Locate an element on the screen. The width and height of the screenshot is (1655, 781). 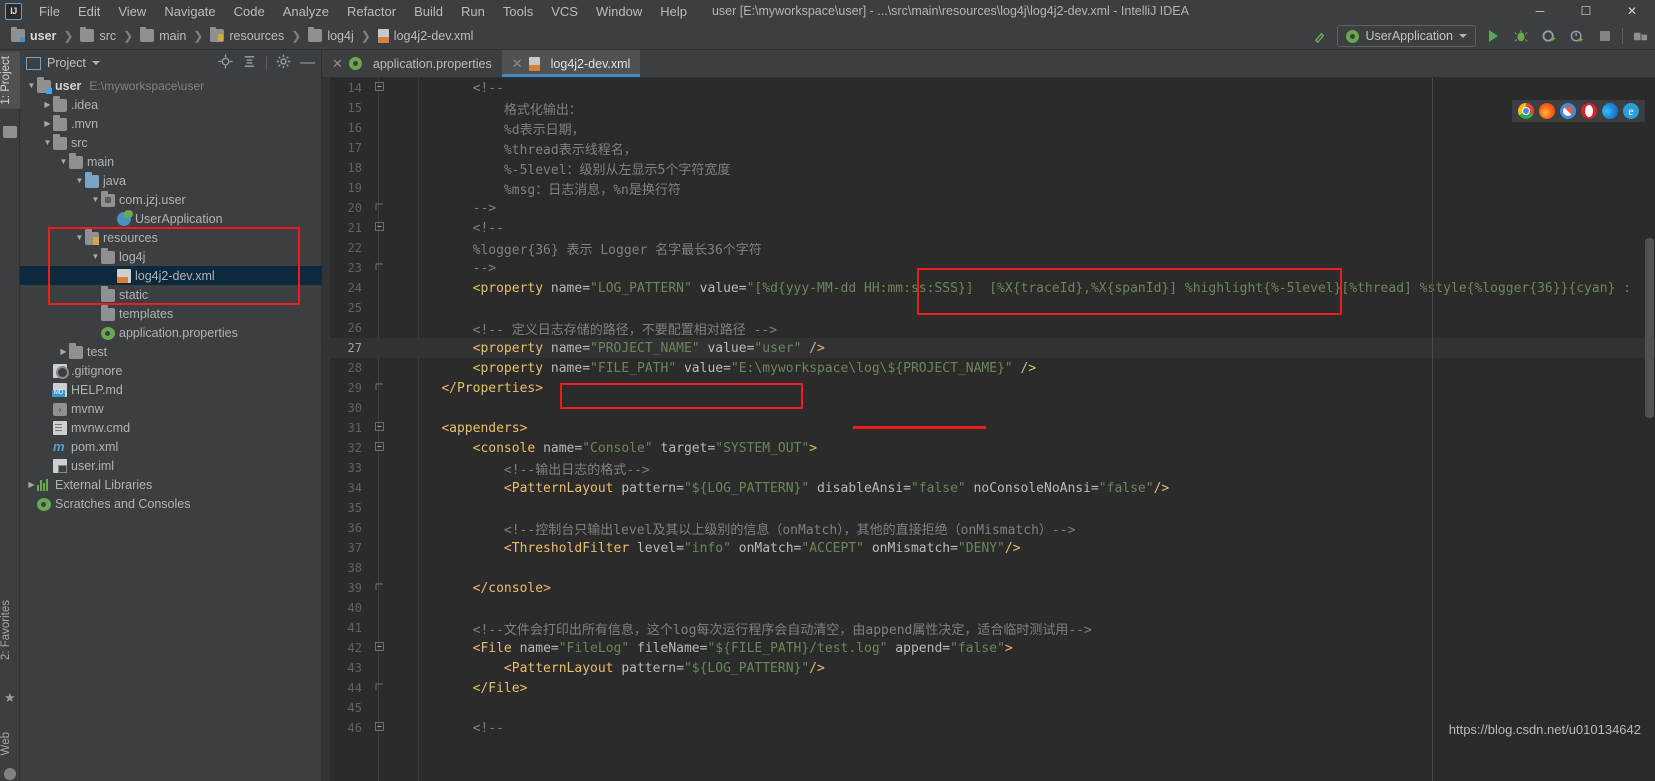
breadcrumb-item-5: log4j2-dev.xml is located at coordinates (426, 36).